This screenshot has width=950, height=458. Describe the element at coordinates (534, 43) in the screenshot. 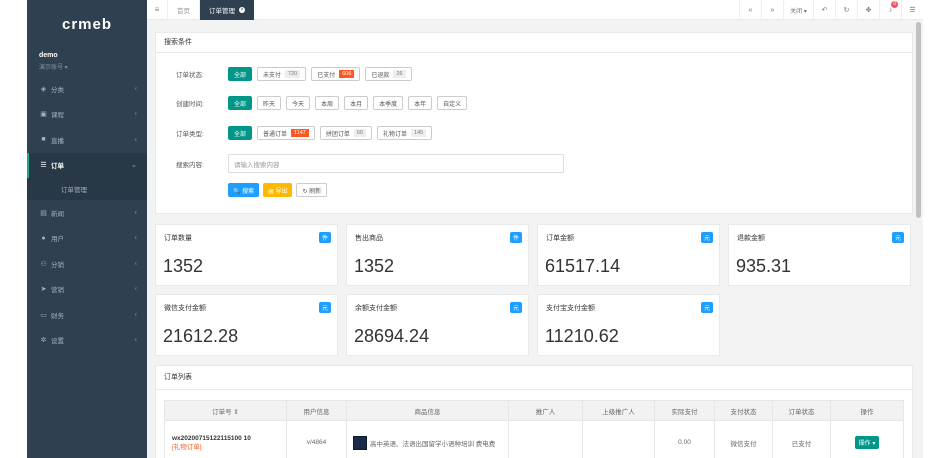

I see `search-panel-title: 搜索条件` at that location.